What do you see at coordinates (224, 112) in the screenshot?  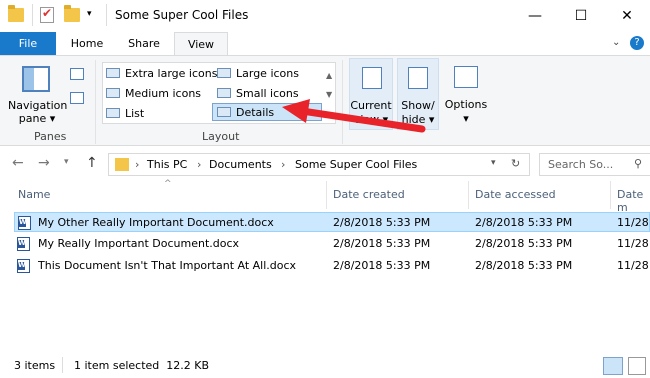 I see `details-icon` at bounding box center [224, 112].